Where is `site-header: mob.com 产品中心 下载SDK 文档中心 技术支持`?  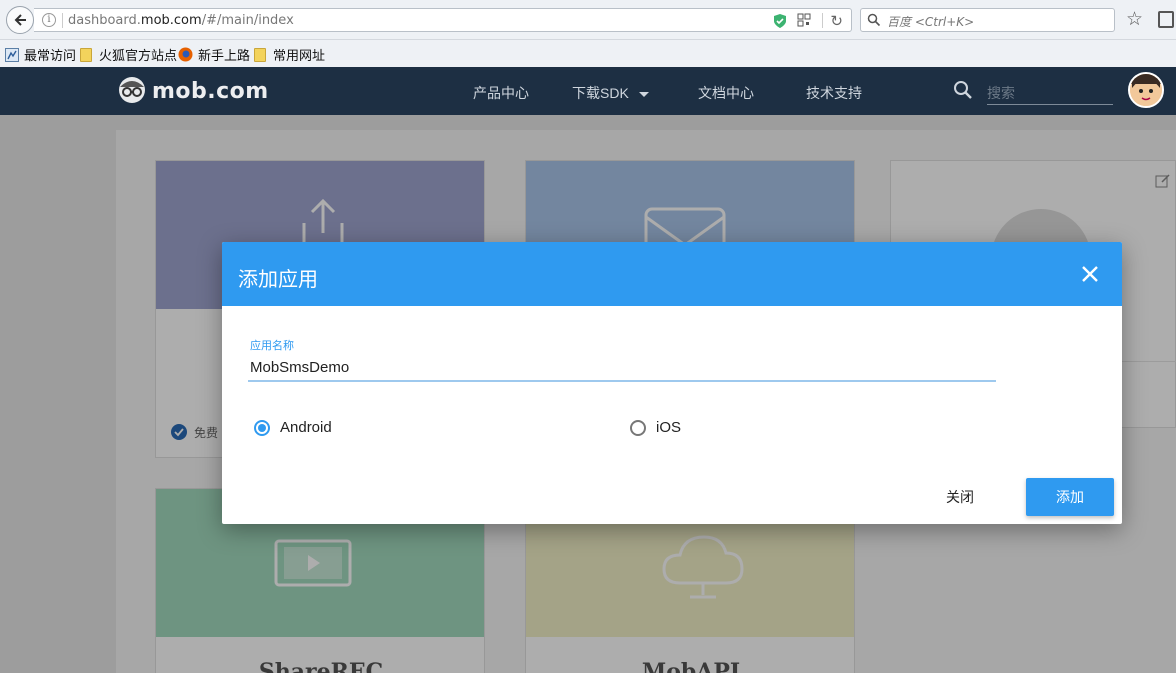 site-header: mob.com 产品中心 下载SDK 文档中心 技术支持 is located at coordinates (588, 91).